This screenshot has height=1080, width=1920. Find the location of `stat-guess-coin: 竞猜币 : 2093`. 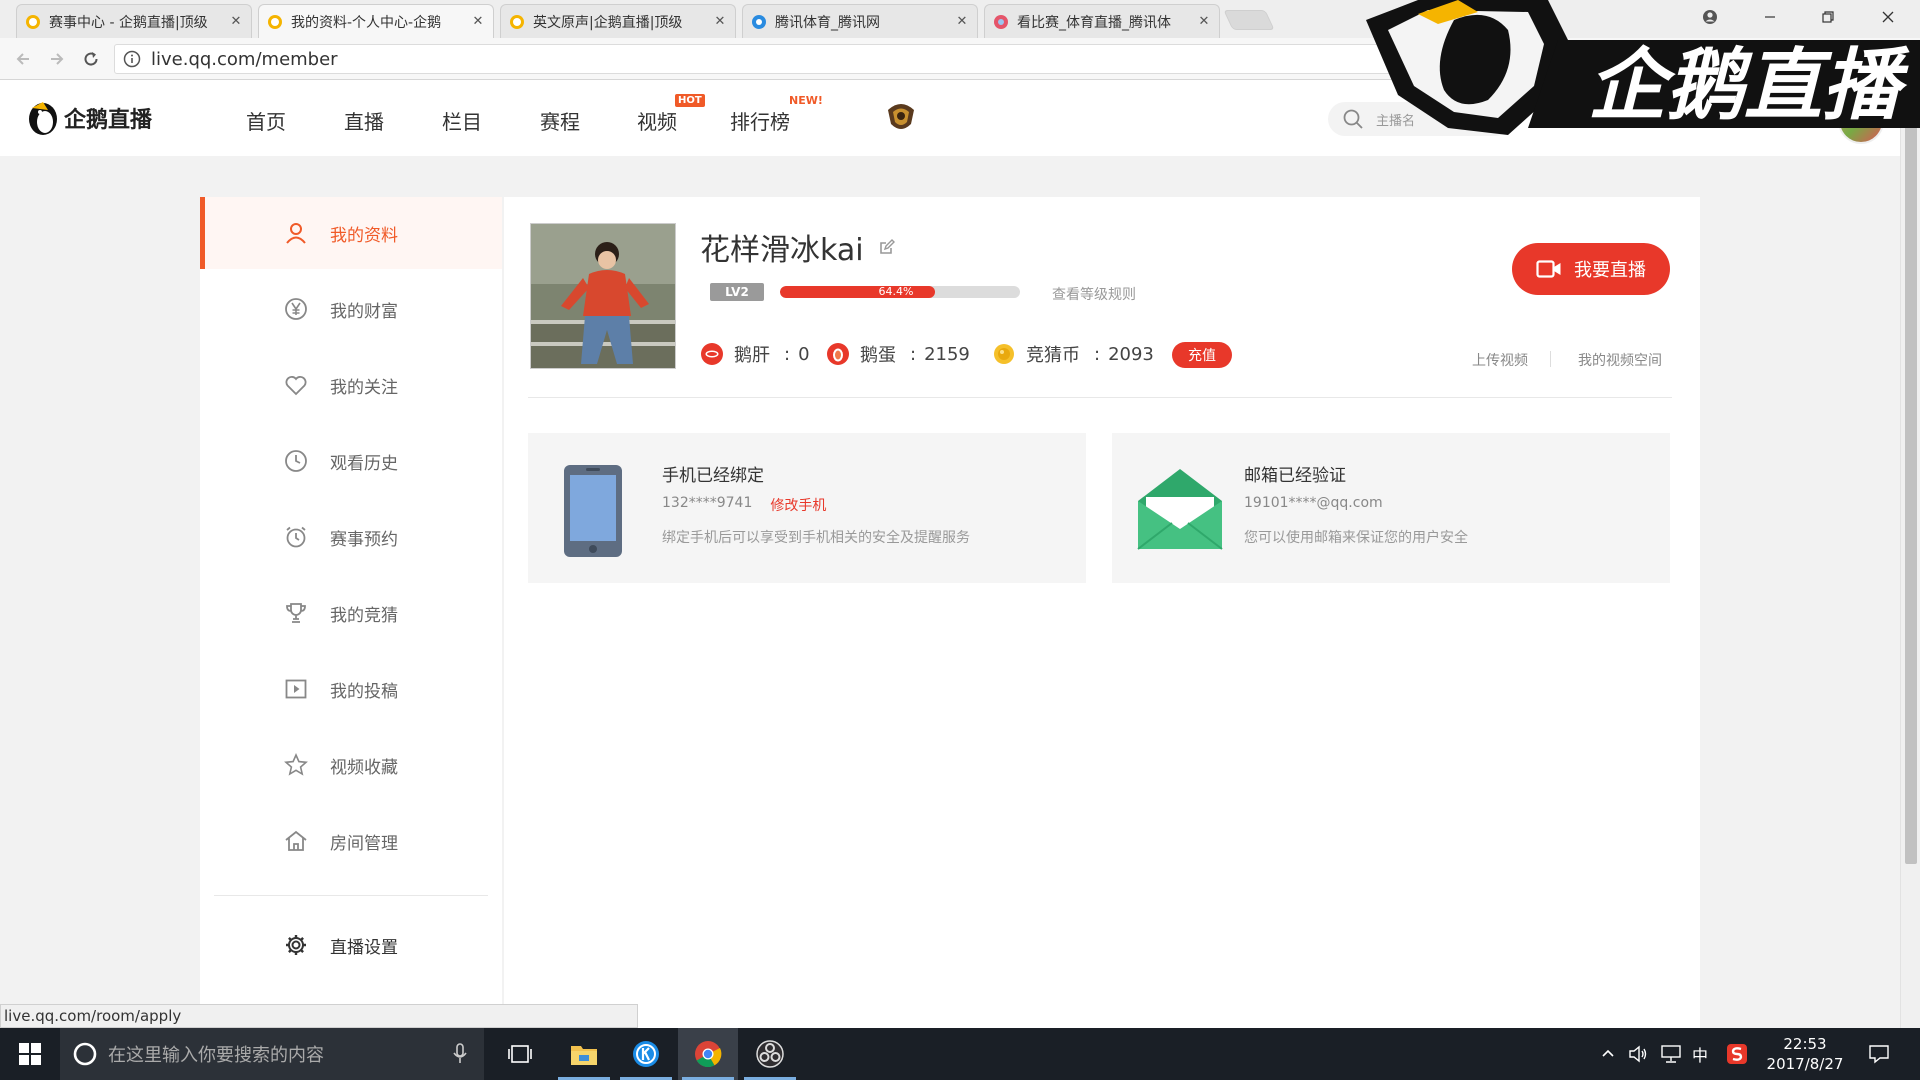

stat-guess-coin: 竞猜币 : 2093 is located at coordinates (1073, 354).